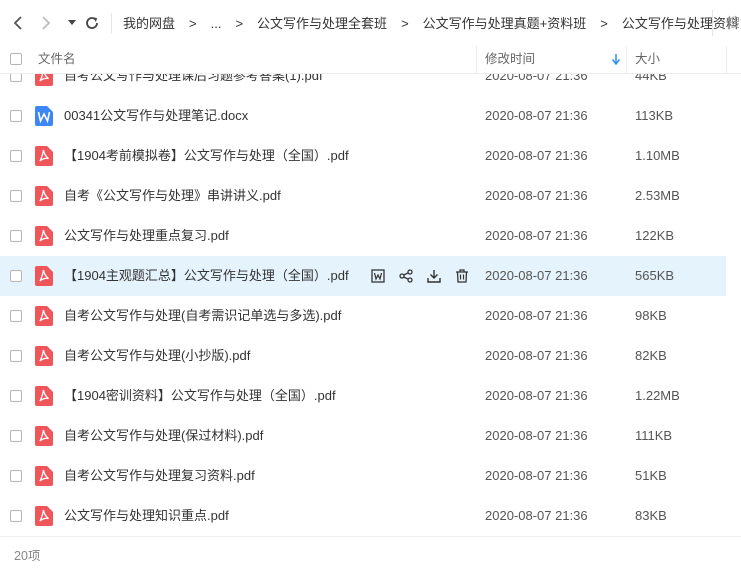 The image size is (741, 570). Describe the element at coordinates (172, 196) in the screenshot. I see `file-name: 自考《公文写作与处理》串讲讲义.pdf` at that location.